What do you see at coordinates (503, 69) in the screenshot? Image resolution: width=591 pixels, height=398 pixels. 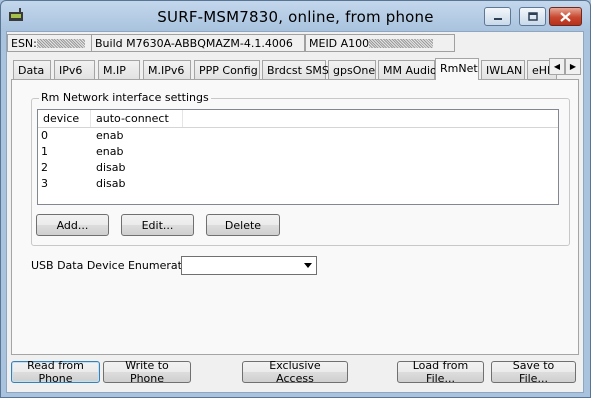 I see `tab-iwlan: IWLAN` at bounding box center [503, 69].